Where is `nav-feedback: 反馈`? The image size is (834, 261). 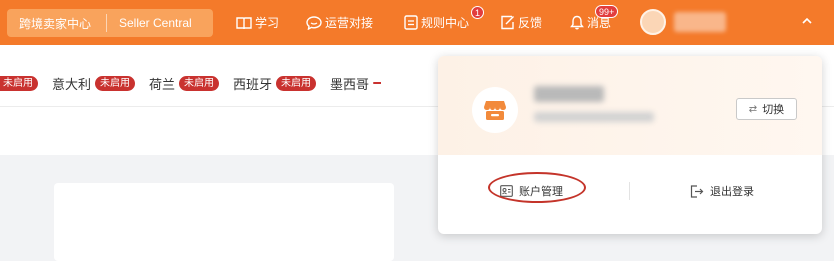 nav-feedback: 反馈 is located at coordinates (521, 22).